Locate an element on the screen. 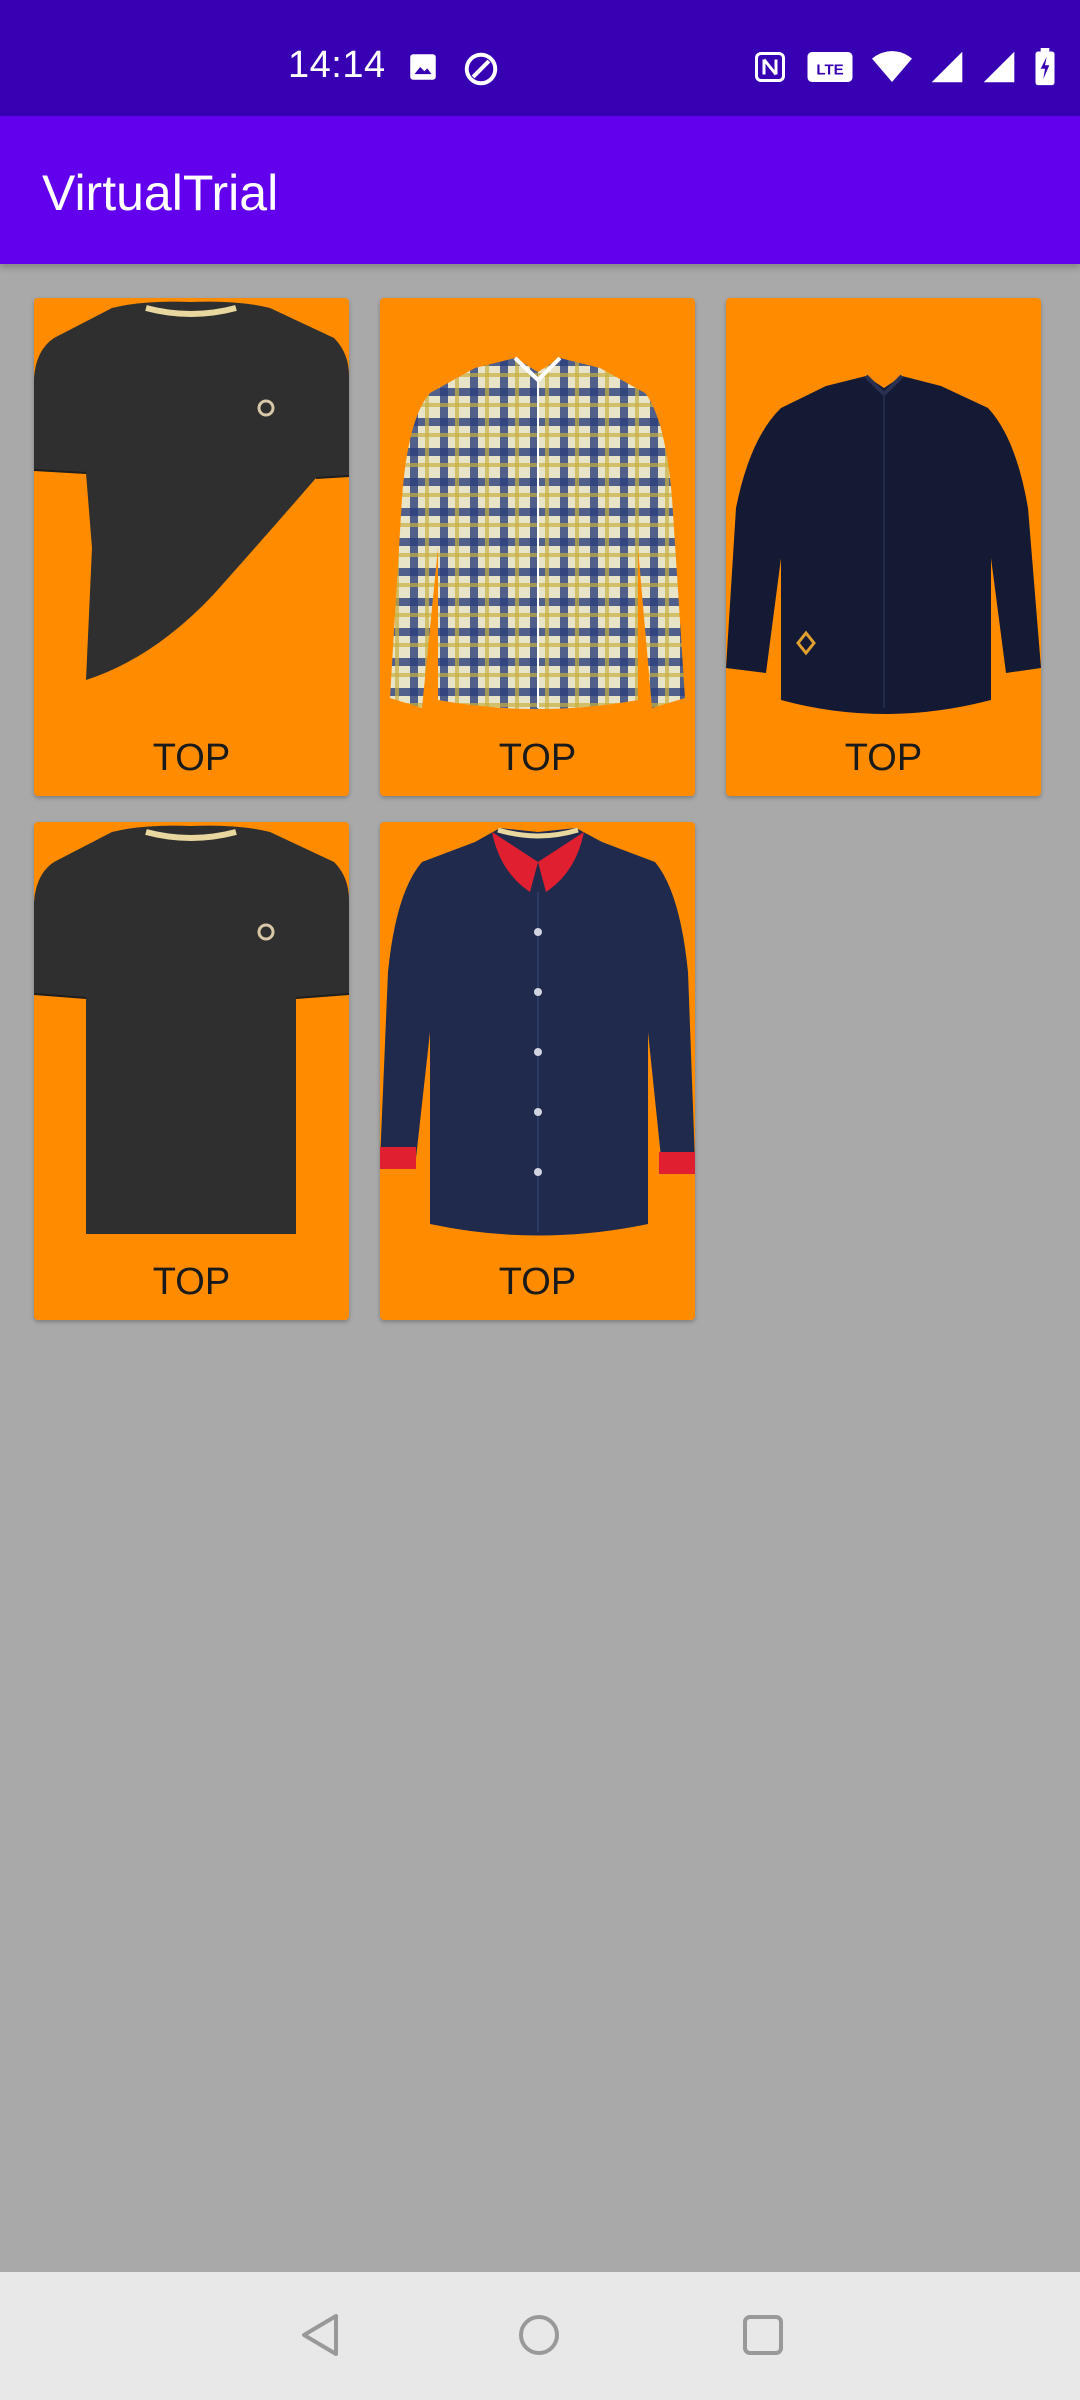 The height and width of the screenshot is (2400, 1080). volte-icon: LTE is located at coordinates (830, 69).